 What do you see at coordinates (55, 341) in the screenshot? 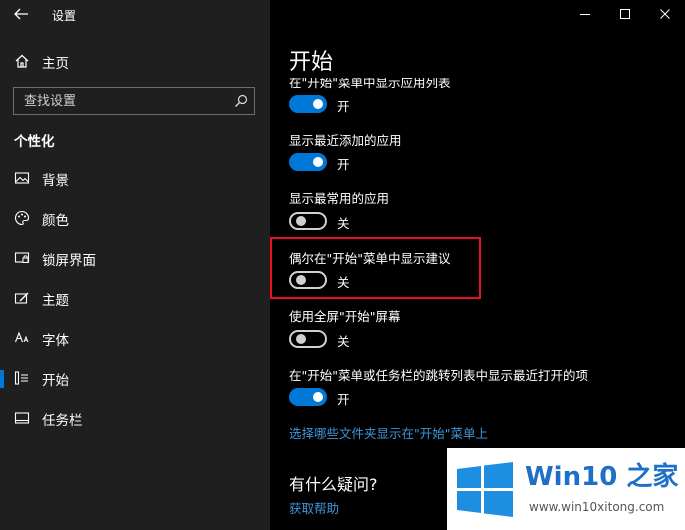
I see `sidebar-item-label: 字体` at bounding box center [55, 341].